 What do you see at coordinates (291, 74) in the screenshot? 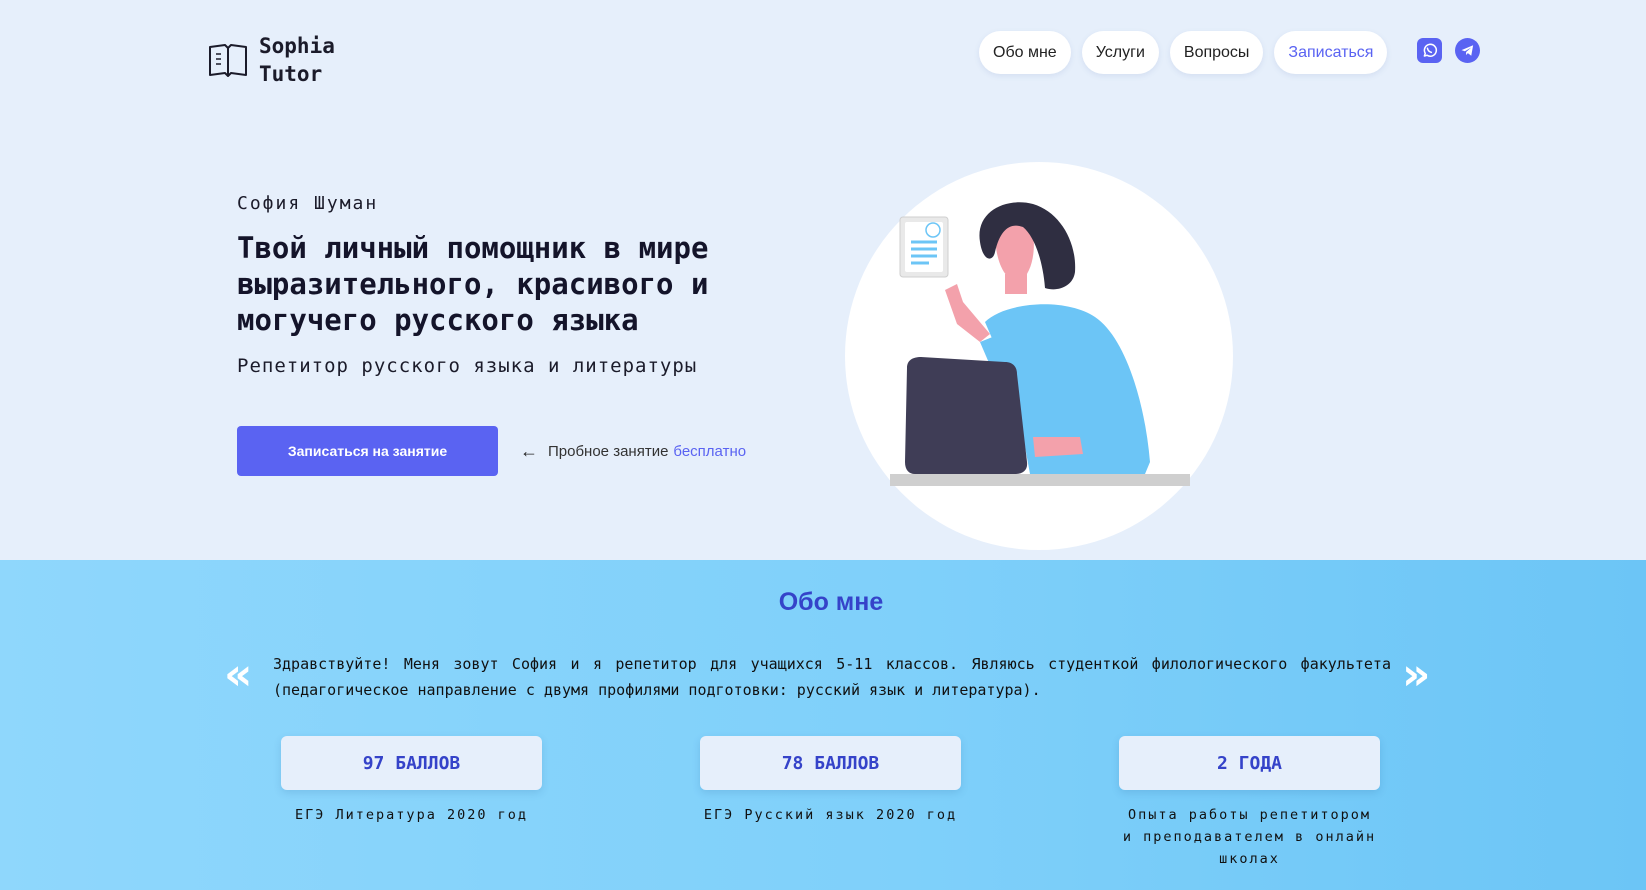
I see `logo-line-2: Tutor` at bounding box center [291, 74].